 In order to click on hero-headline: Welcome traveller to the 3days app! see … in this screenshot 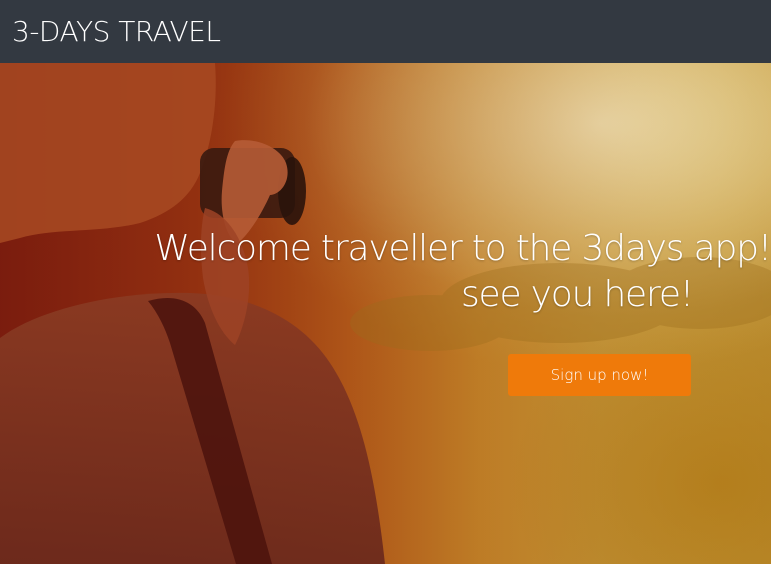, I will do `click(415, 272)`.